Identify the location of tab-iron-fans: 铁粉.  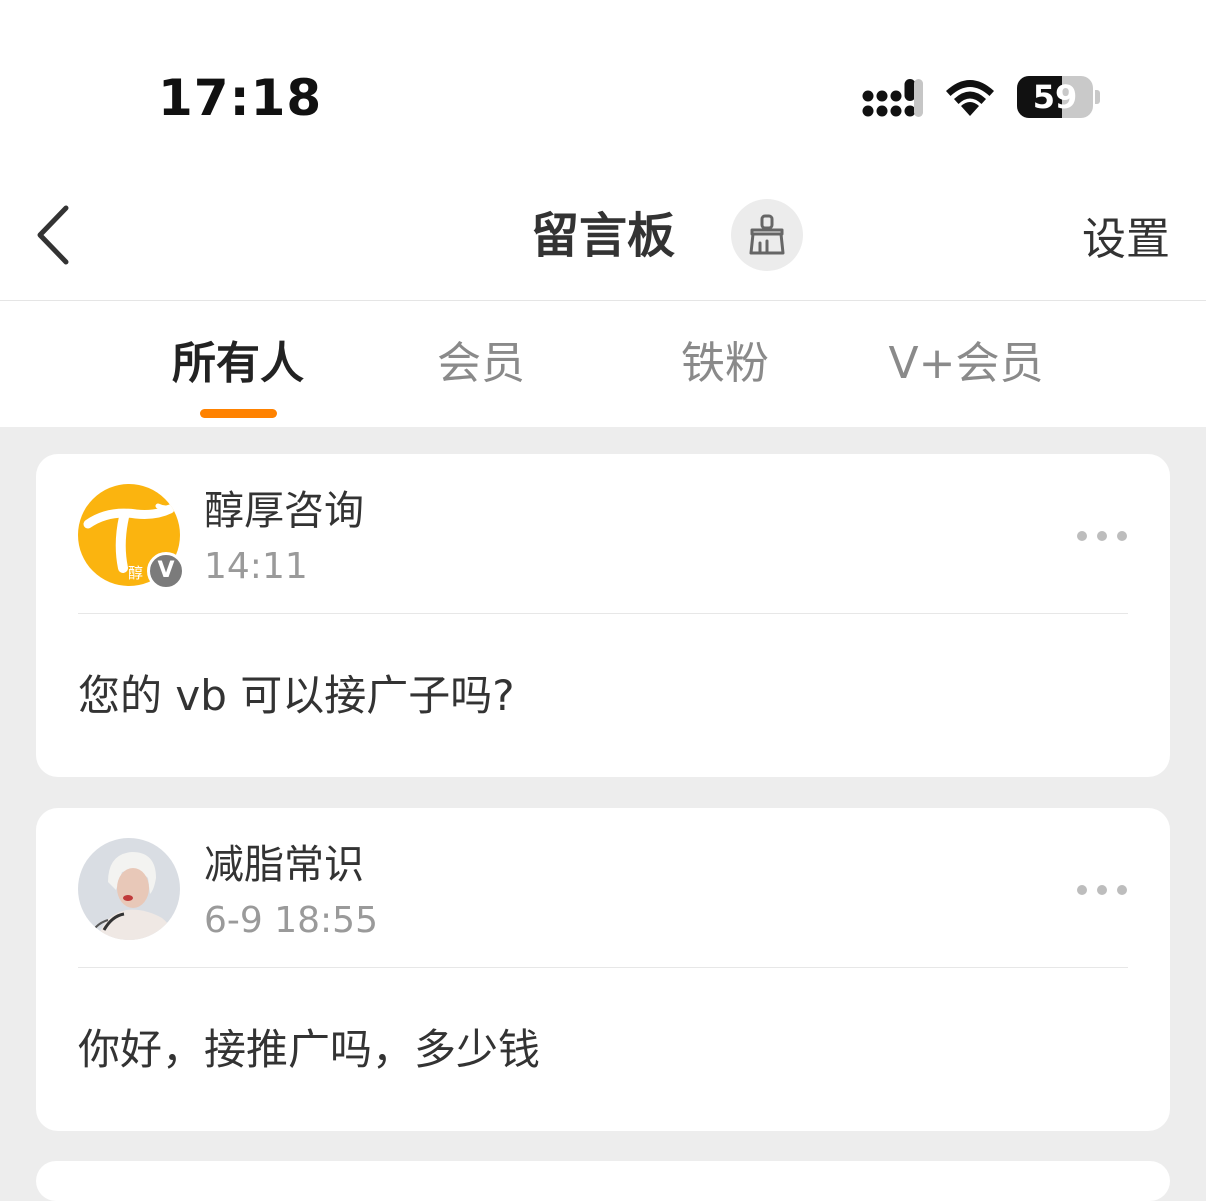
(725, 364).